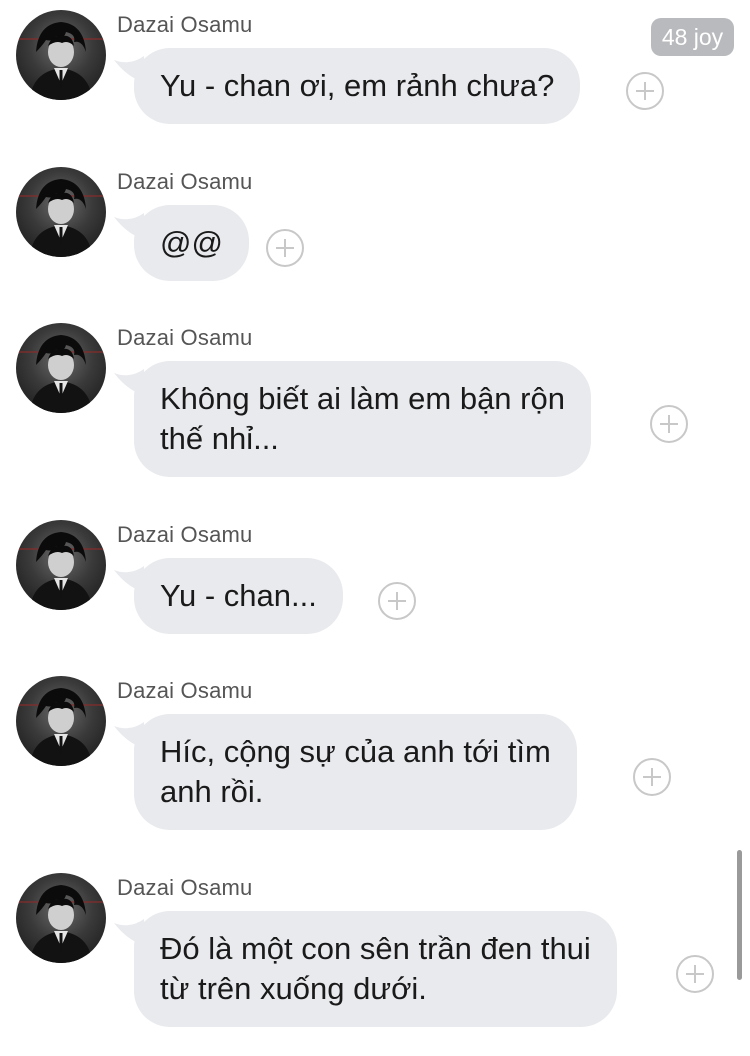  I want to click on message-bubble: Yu - chan ơi, em rảnh chưa?, so click(347, 86).